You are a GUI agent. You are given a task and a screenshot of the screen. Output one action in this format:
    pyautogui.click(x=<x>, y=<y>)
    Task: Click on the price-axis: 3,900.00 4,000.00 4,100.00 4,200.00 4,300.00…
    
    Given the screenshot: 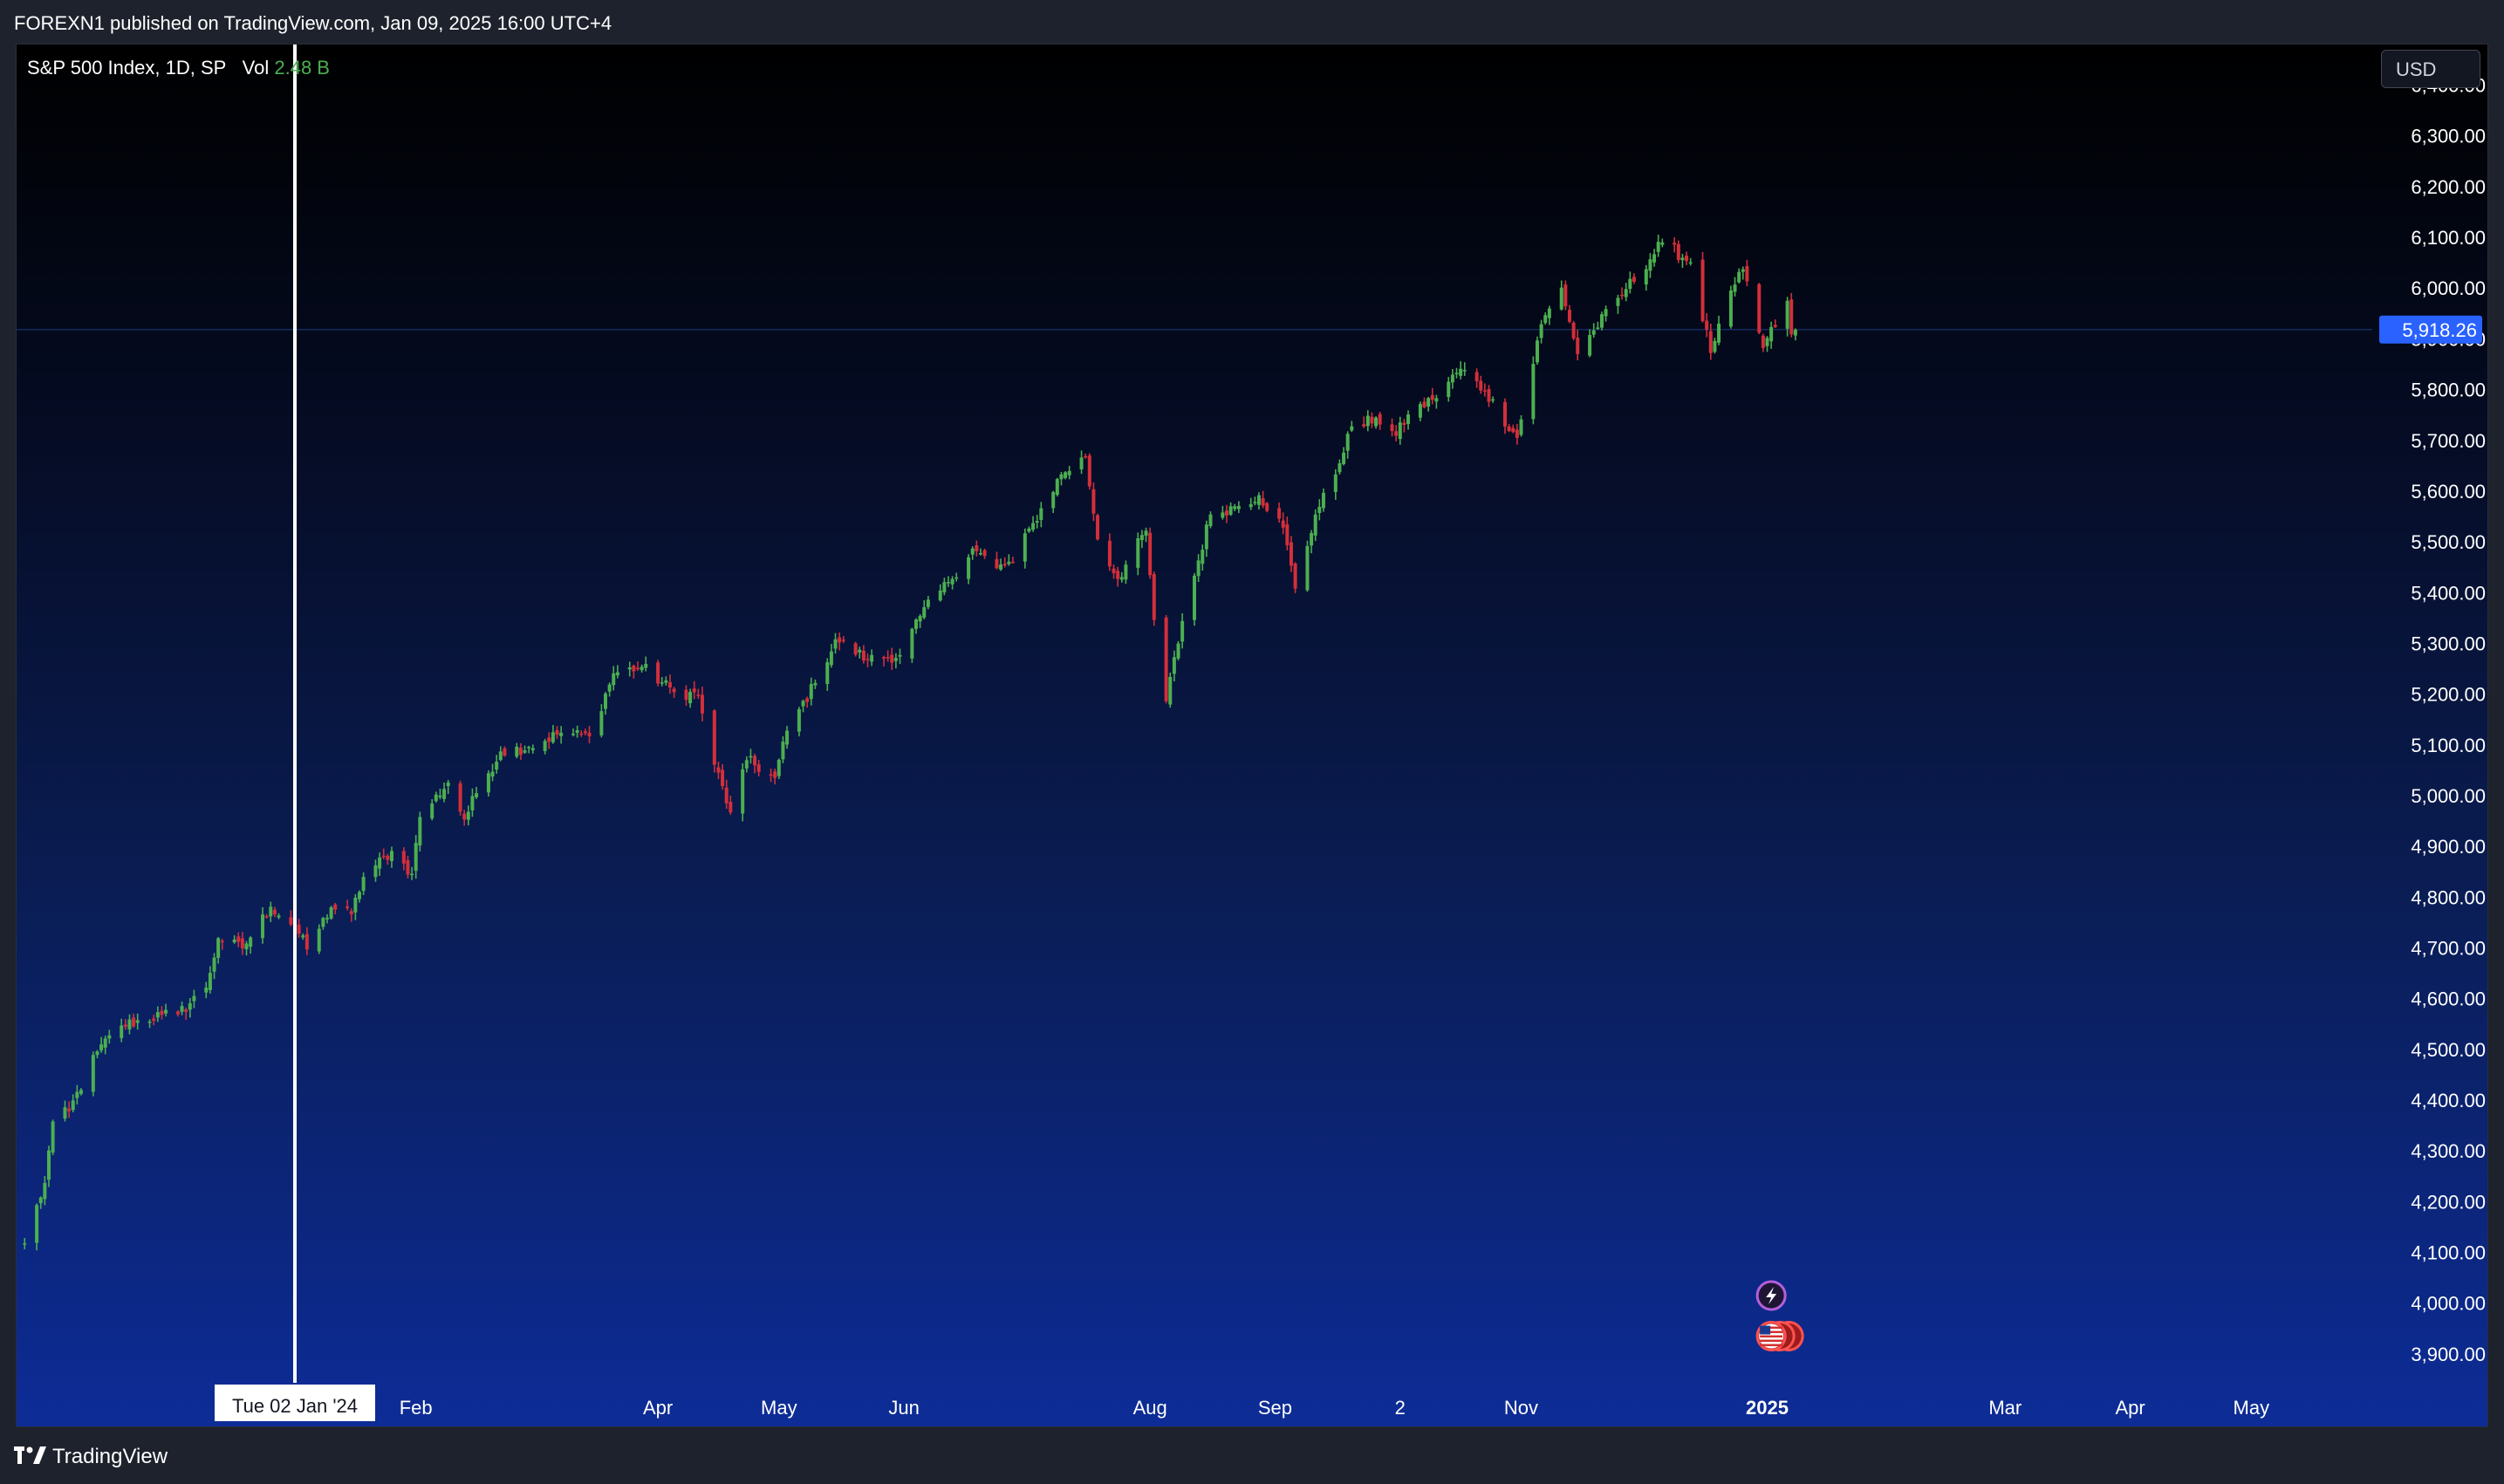 What is the action you would take?
    pyautogui.click(x=2432, y=720)
    